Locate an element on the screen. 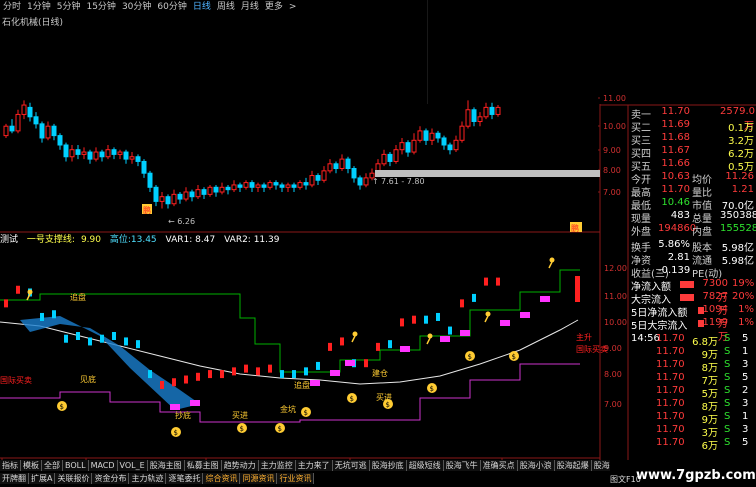 Image resolution: width=756 pixels, height=487 pixels. blank-area is located at coordinates (592, 52).